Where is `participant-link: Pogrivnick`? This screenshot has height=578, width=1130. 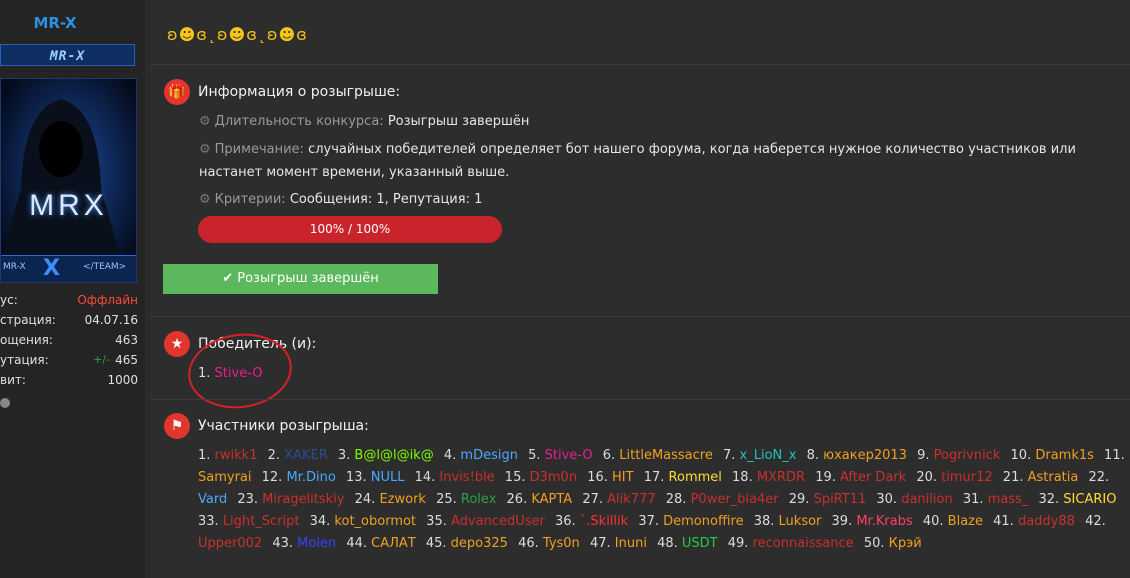 participant-link: Pogrivnick is located at coordinates (967, 455).